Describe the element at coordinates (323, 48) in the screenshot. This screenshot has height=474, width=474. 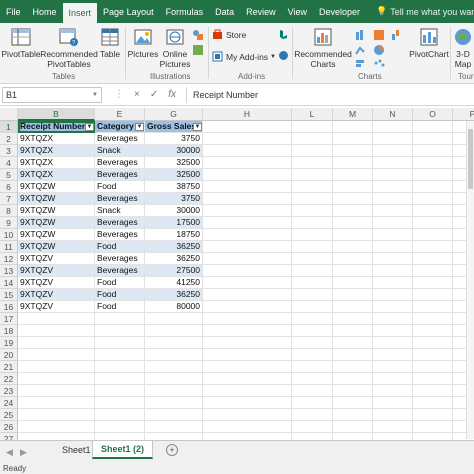
I see `recommended-charts-button: Recommended Charts` at that location.